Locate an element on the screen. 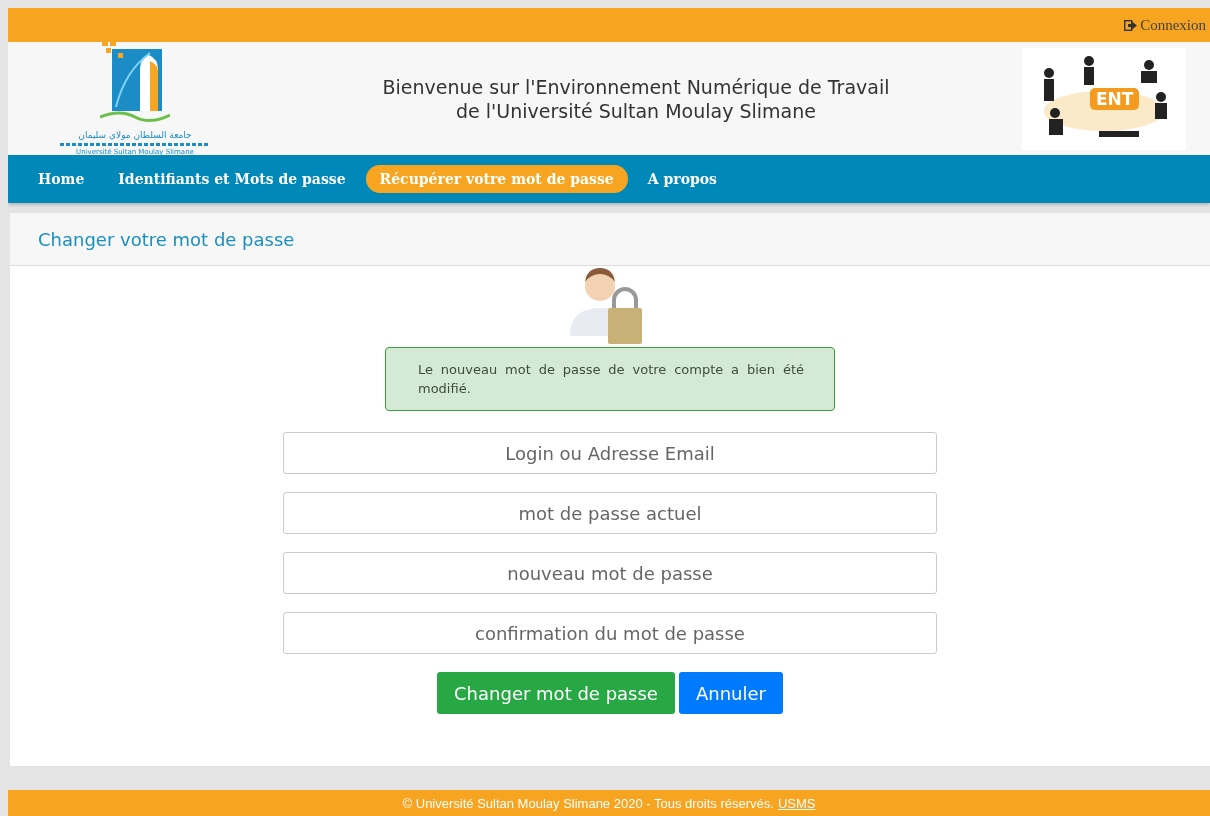 This screenshot has width=1210, height=816. card-title: Changer votre mot de passe is located at coordinates (166, 239).